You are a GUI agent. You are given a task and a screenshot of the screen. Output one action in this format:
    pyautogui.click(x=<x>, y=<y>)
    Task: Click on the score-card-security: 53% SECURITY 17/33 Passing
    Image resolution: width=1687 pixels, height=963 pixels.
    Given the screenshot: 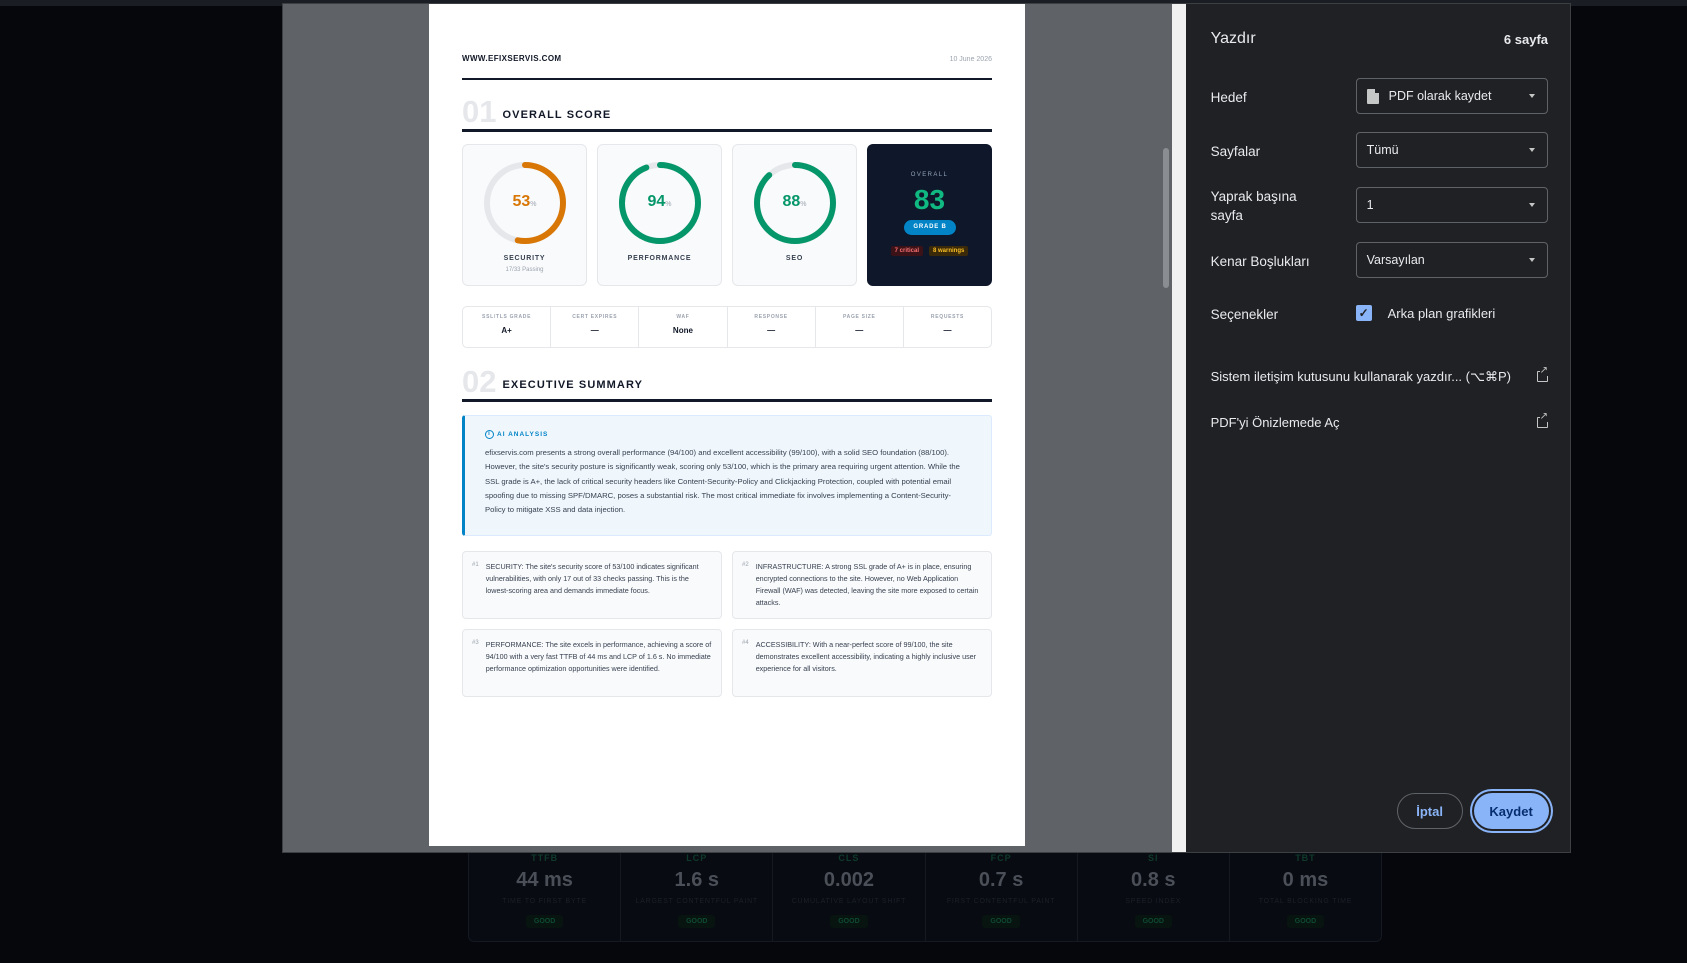 What is the action you would take?
    pyautogui.click(x=524, y=215)
    